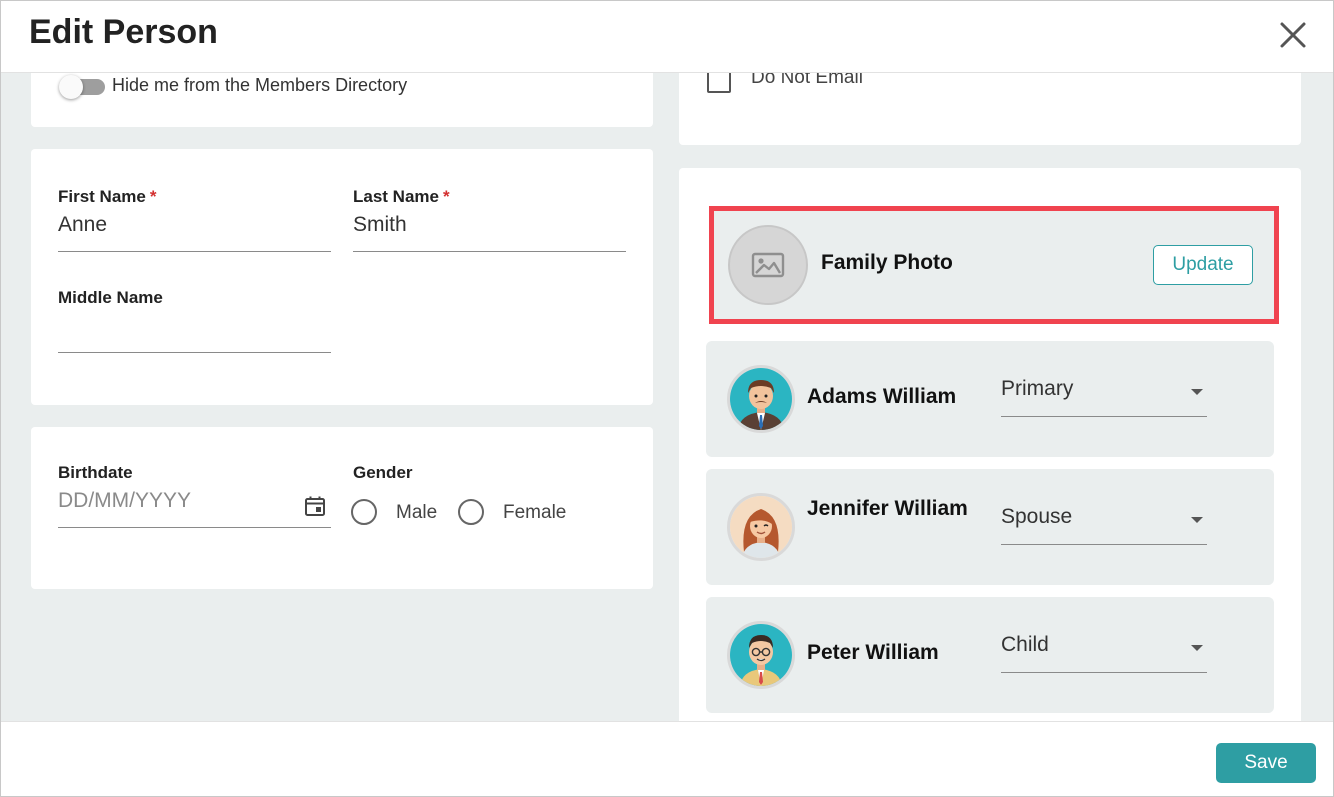 This screenshot has height=797, width=1334. What do you see at coordinates (994, 265) in the screenshot?
I see `family-photo-section: Family Photo Update` at bounding box center [994, 265].